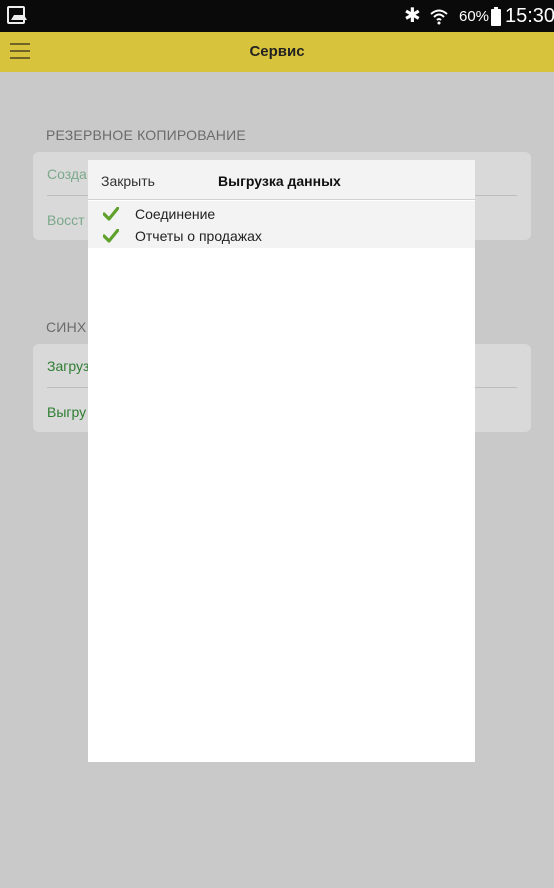 The width and height of the screenshot is (554, 888). Describe the element at coordinates (17, 15) in the screenshot. I see `gallery-icon` at that location.